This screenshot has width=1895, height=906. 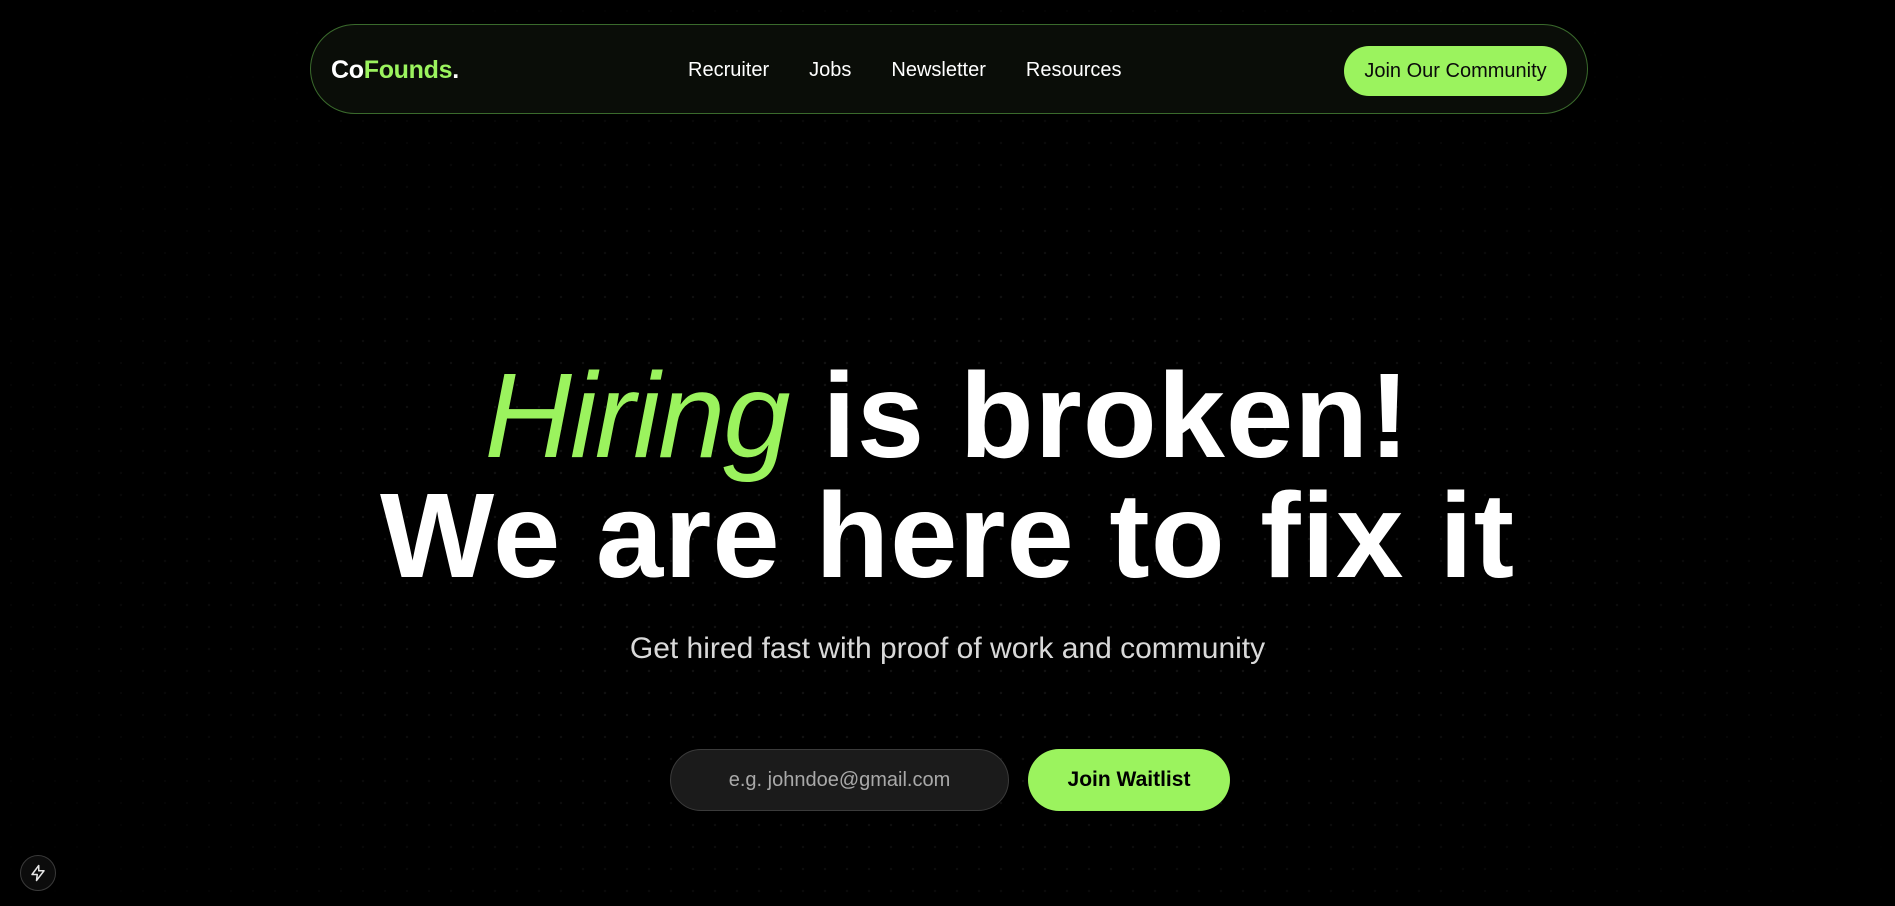 I want to click on logo: CoFounds., so click(x=395, y=70).